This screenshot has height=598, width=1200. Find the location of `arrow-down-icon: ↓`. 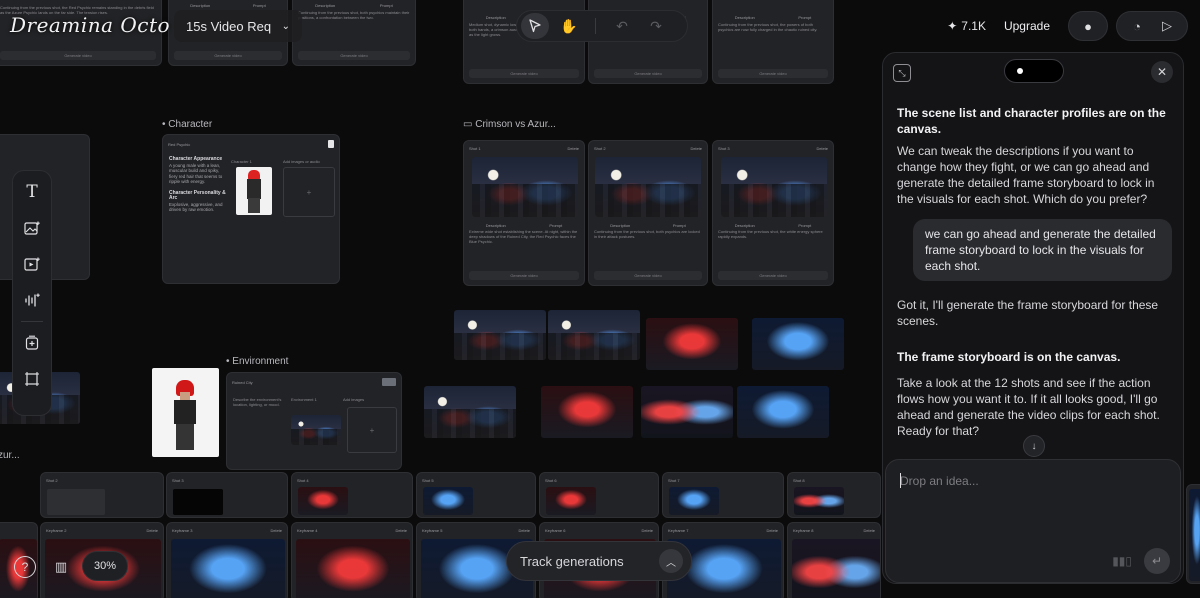

arrow-down-icon: ↓ is located at coordinates (1034, 446).